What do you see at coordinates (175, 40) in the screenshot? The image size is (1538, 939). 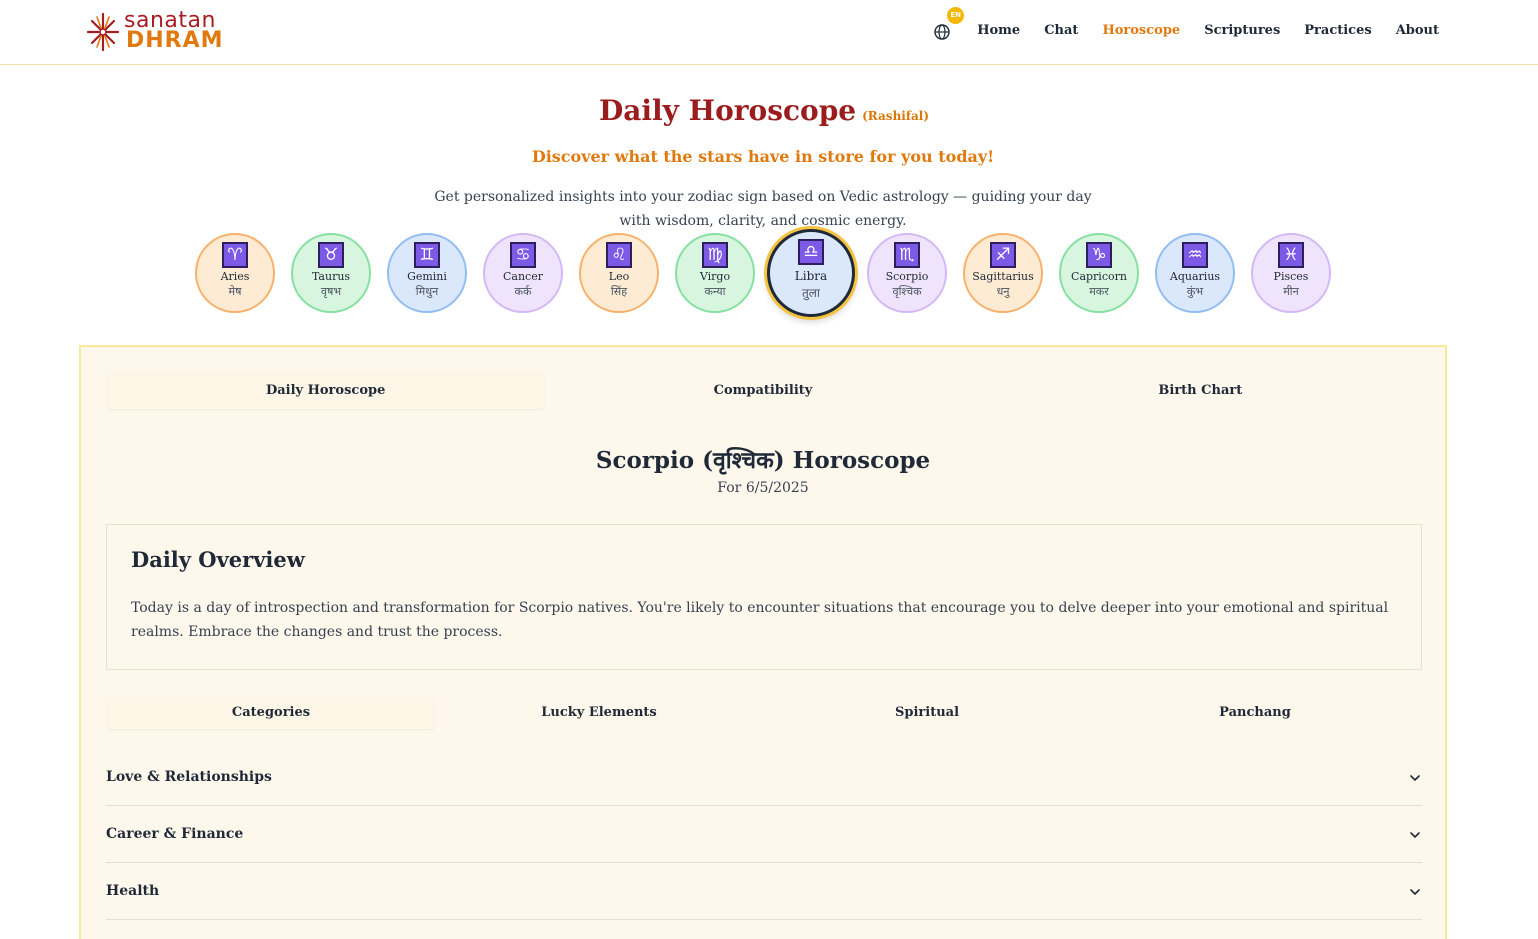 I see `brand-line-2: DHRAM` at bounding box center [175, 40].